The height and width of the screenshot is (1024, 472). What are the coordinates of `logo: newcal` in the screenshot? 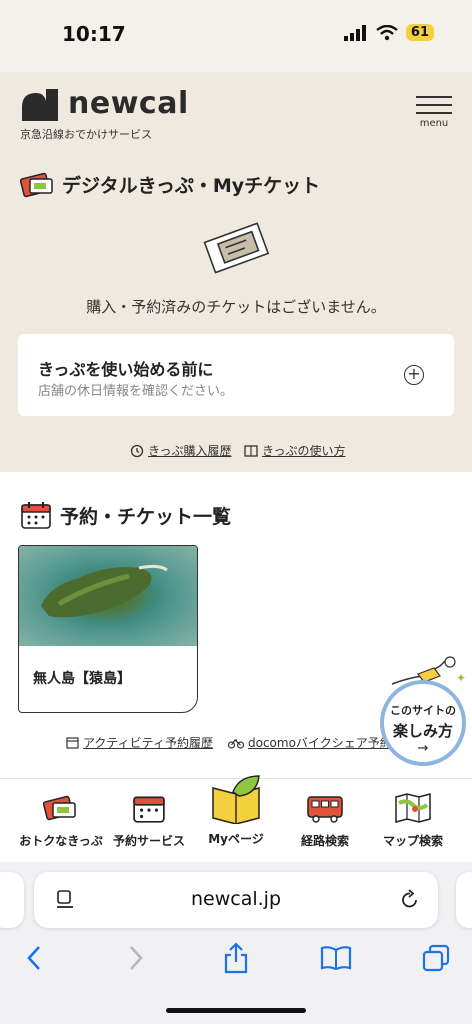 It's located at (104, 103).